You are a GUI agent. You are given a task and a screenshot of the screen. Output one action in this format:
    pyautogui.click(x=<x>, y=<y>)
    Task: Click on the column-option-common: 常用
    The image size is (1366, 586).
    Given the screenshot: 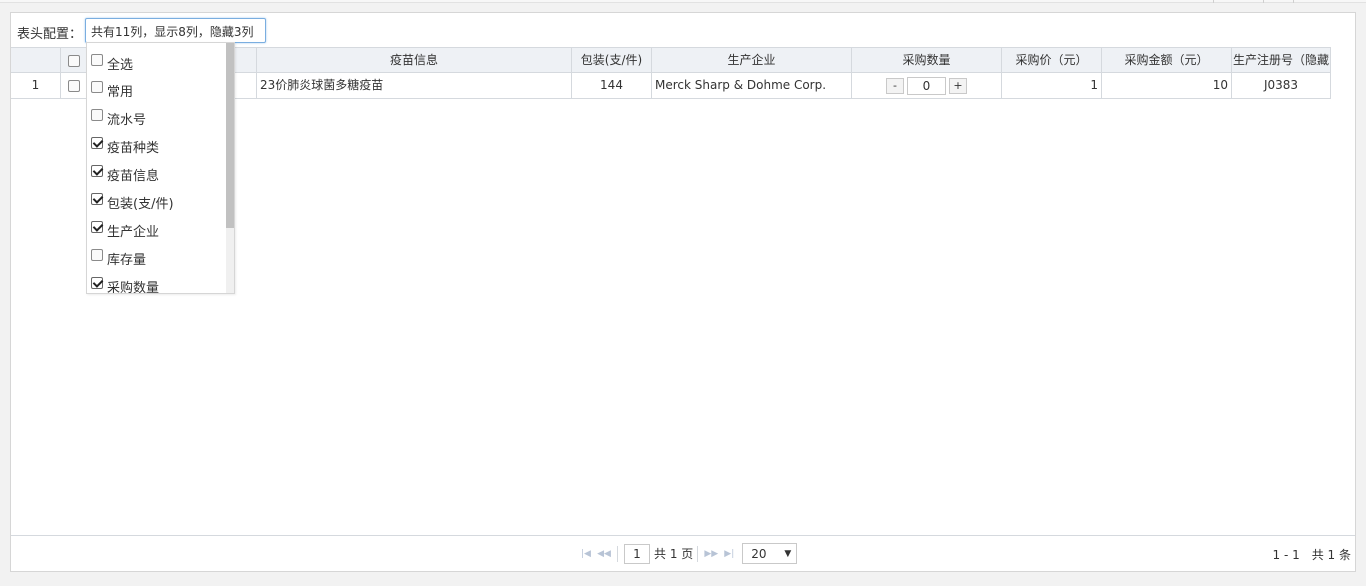 What is the action you would take?
    pyautogui.click(x=112, y=90)
    